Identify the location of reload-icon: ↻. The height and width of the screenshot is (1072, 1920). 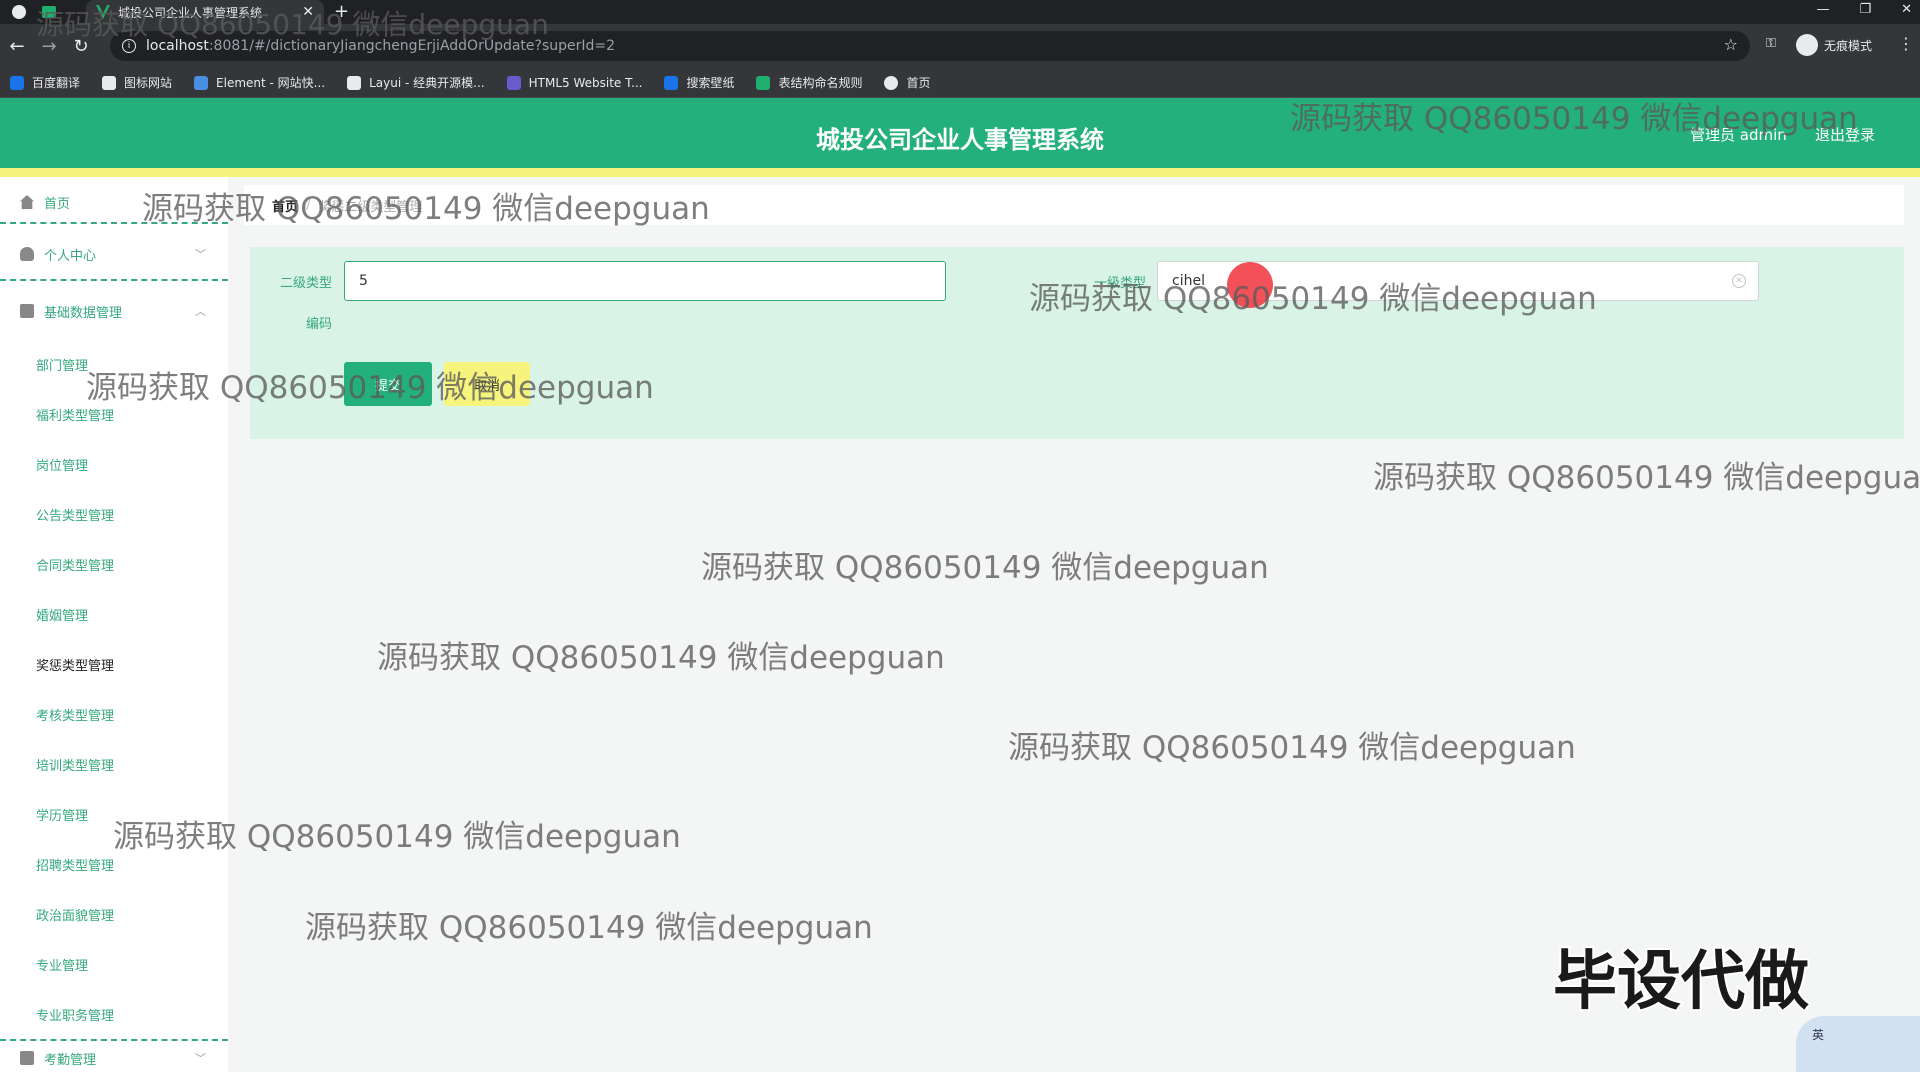
(81, 46).